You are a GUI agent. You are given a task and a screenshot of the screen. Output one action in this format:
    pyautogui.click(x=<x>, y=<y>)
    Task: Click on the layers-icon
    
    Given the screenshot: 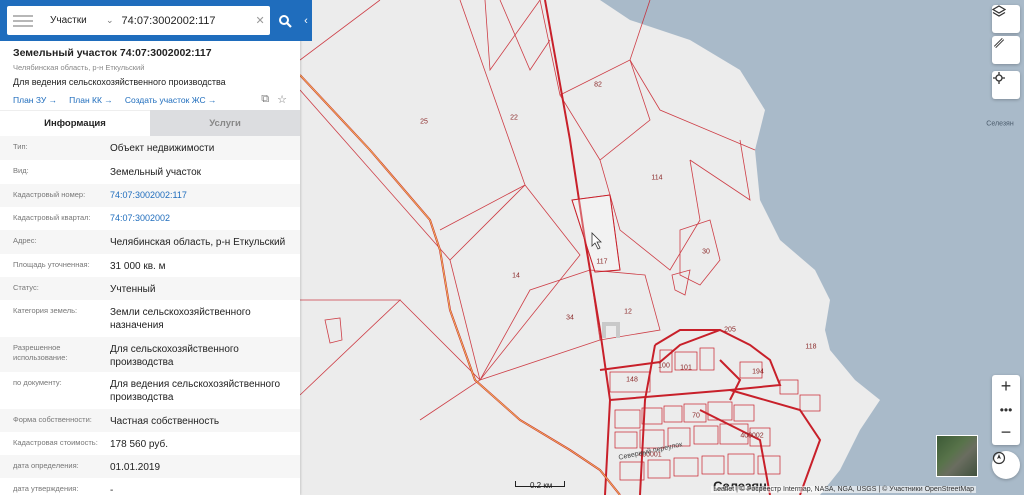 What is the action you would take?
    pyautogui.click(x=999, y=11)
    